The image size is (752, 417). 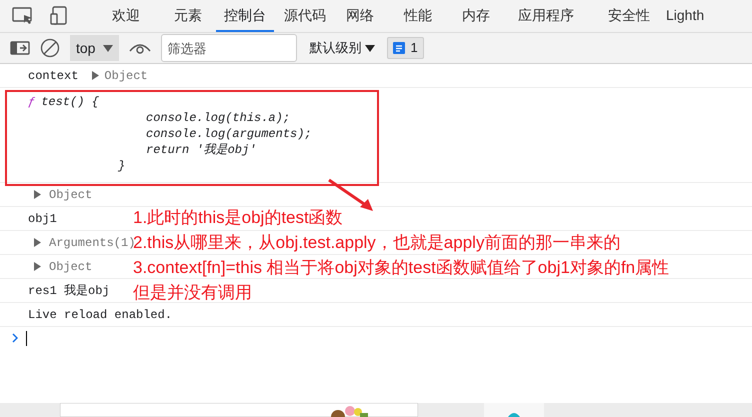 What do you see at coordinates (546, 16) in the screenshot?
I see `panel-tab: 应用程序` at bounding box center [546, 16].